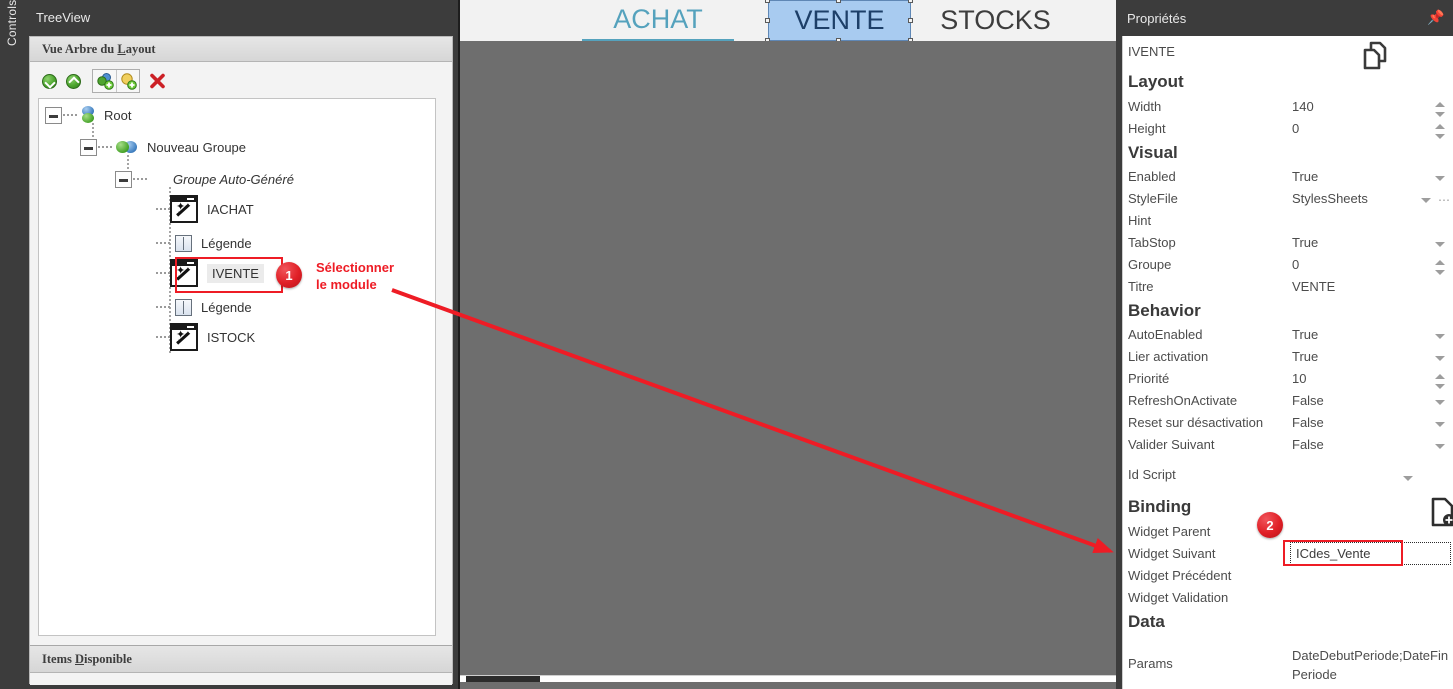 The image size is (1453, 689). What do you see at coordinates (910, 20) in the screenshot?
I see `selection-handle-mr` at bounding box center [910, 20].